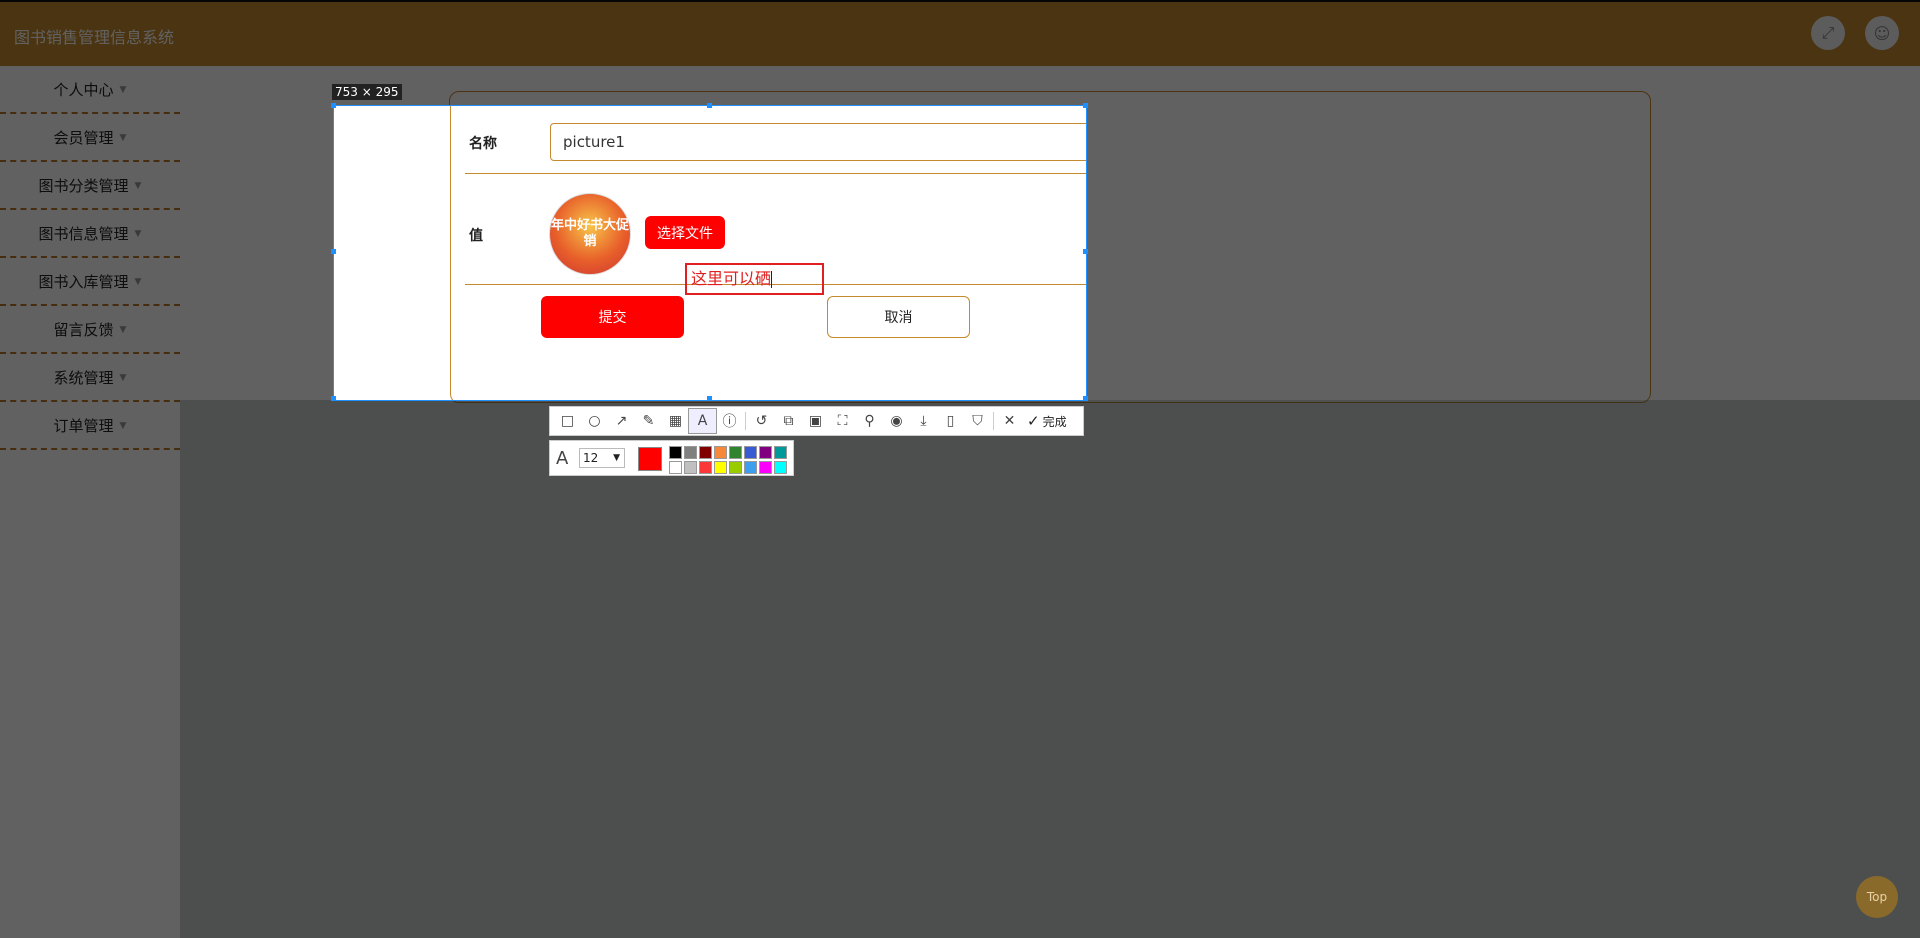 This screenshot has height=938, width=1920. What do you see at coordinates (90, 234) in the screenshot?
I see `sidebar-item-book-info: 图书信息管理 ▼` at bounding box center [90, 234].